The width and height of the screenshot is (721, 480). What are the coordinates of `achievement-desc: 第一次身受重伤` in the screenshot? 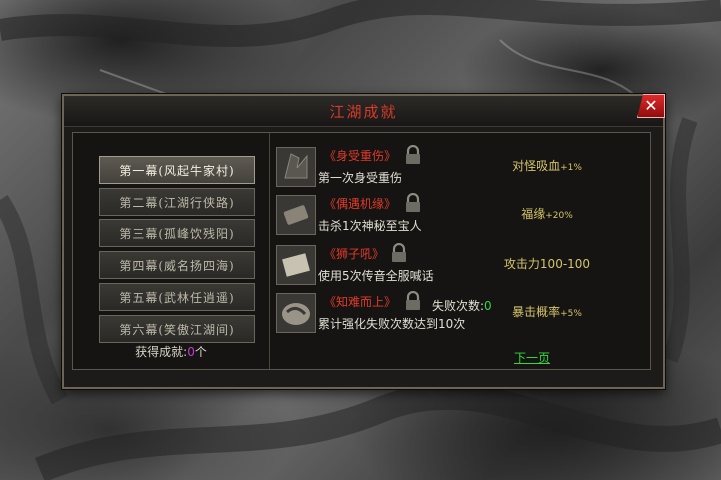 It's located at (360, 178).